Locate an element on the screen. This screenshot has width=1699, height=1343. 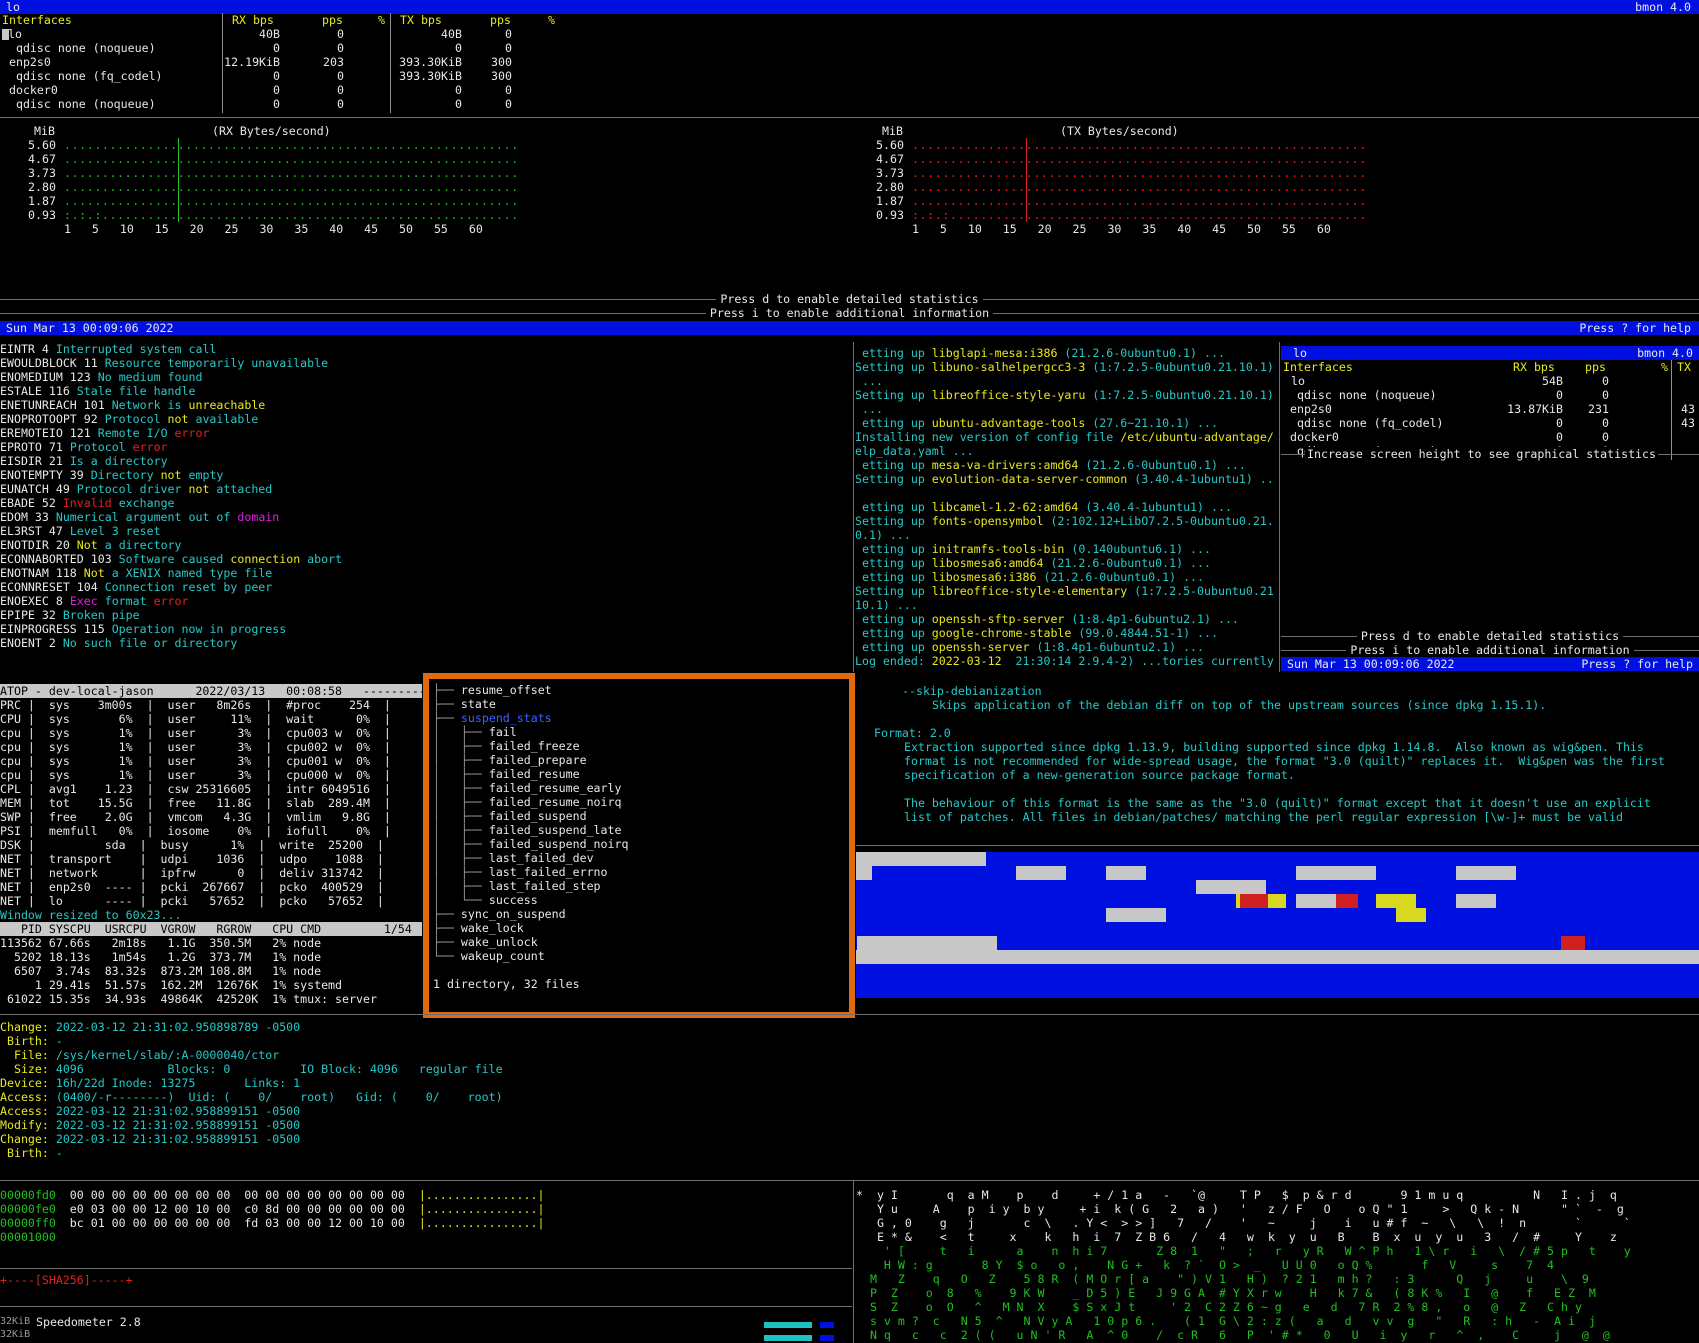
errno-line: ESTALE 116 Stale file handle is located at coordinates (425, 391).